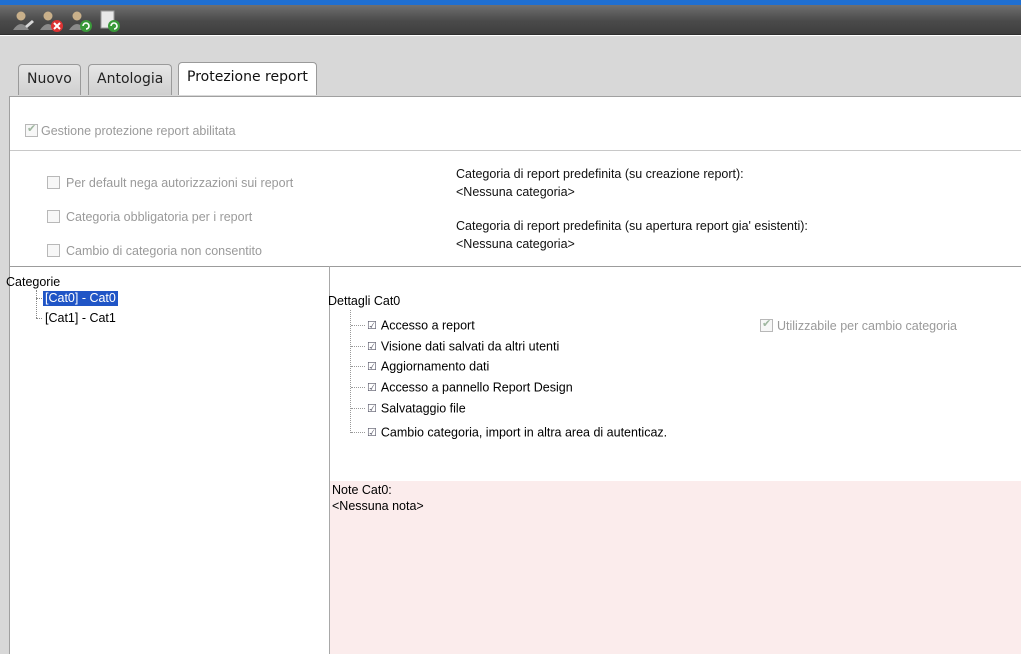  I want to click on option-category-change-denied: Cambio di categoria non consentito, so click(154, 250).